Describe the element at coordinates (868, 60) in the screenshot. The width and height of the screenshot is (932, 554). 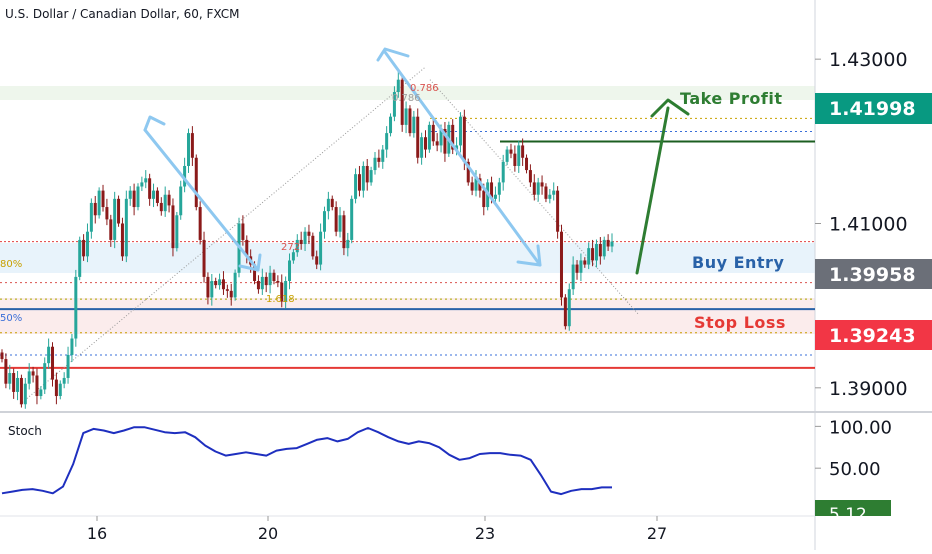
I see `price-tick-label: 1.43000` at that location.